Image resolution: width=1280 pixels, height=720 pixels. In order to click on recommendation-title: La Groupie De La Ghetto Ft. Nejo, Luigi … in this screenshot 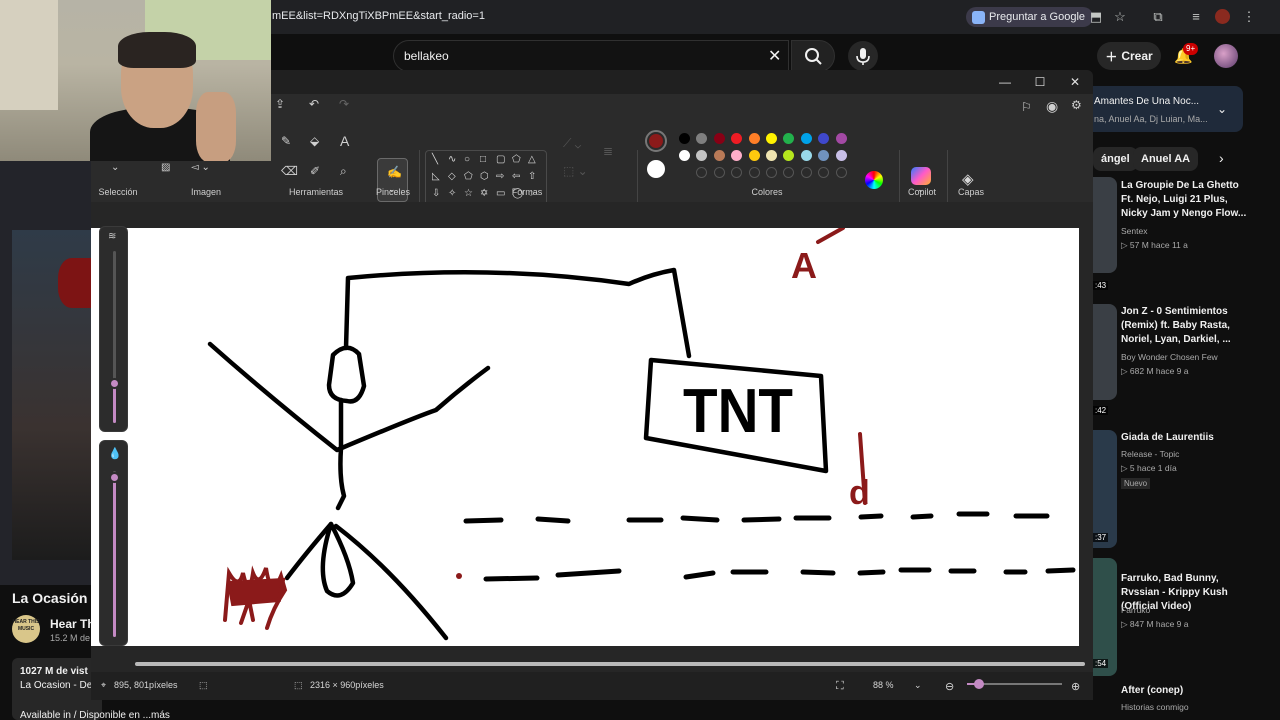, I will do `click(1185, 200)`.